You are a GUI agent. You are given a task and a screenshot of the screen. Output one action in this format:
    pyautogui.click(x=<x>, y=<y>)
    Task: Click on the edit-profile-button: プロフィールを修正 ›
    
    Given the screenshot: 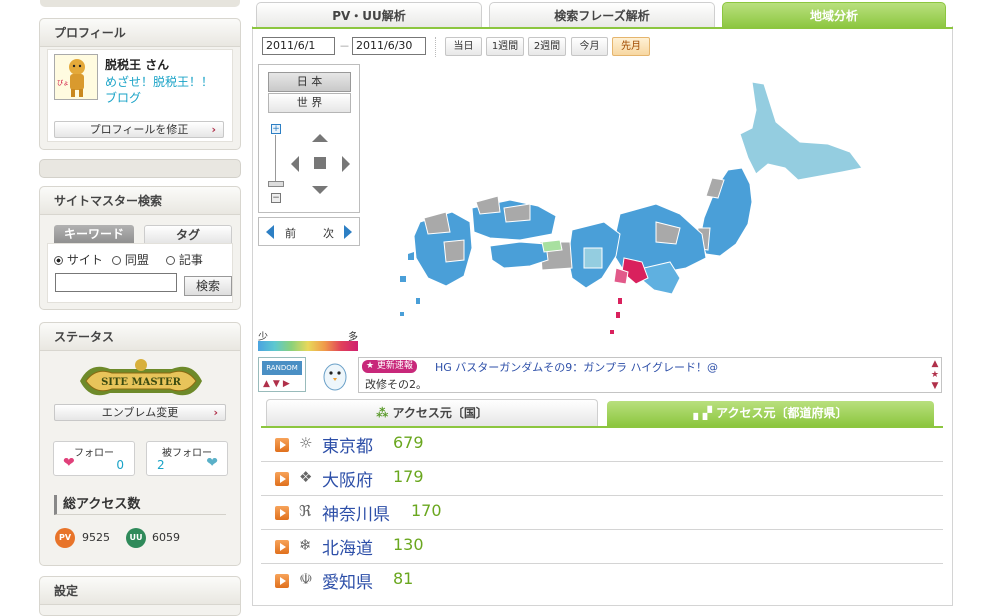 What is the action you would take?
    pyautogui.click(x=139, y=129)
    